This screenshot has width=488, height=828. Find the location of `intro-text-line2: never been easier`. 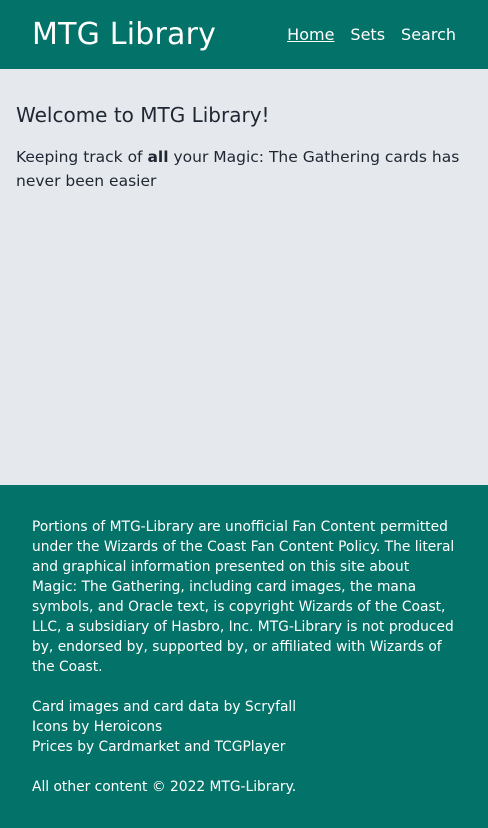

intro-text-line2: never been easier is located at coordinates (86, 181).